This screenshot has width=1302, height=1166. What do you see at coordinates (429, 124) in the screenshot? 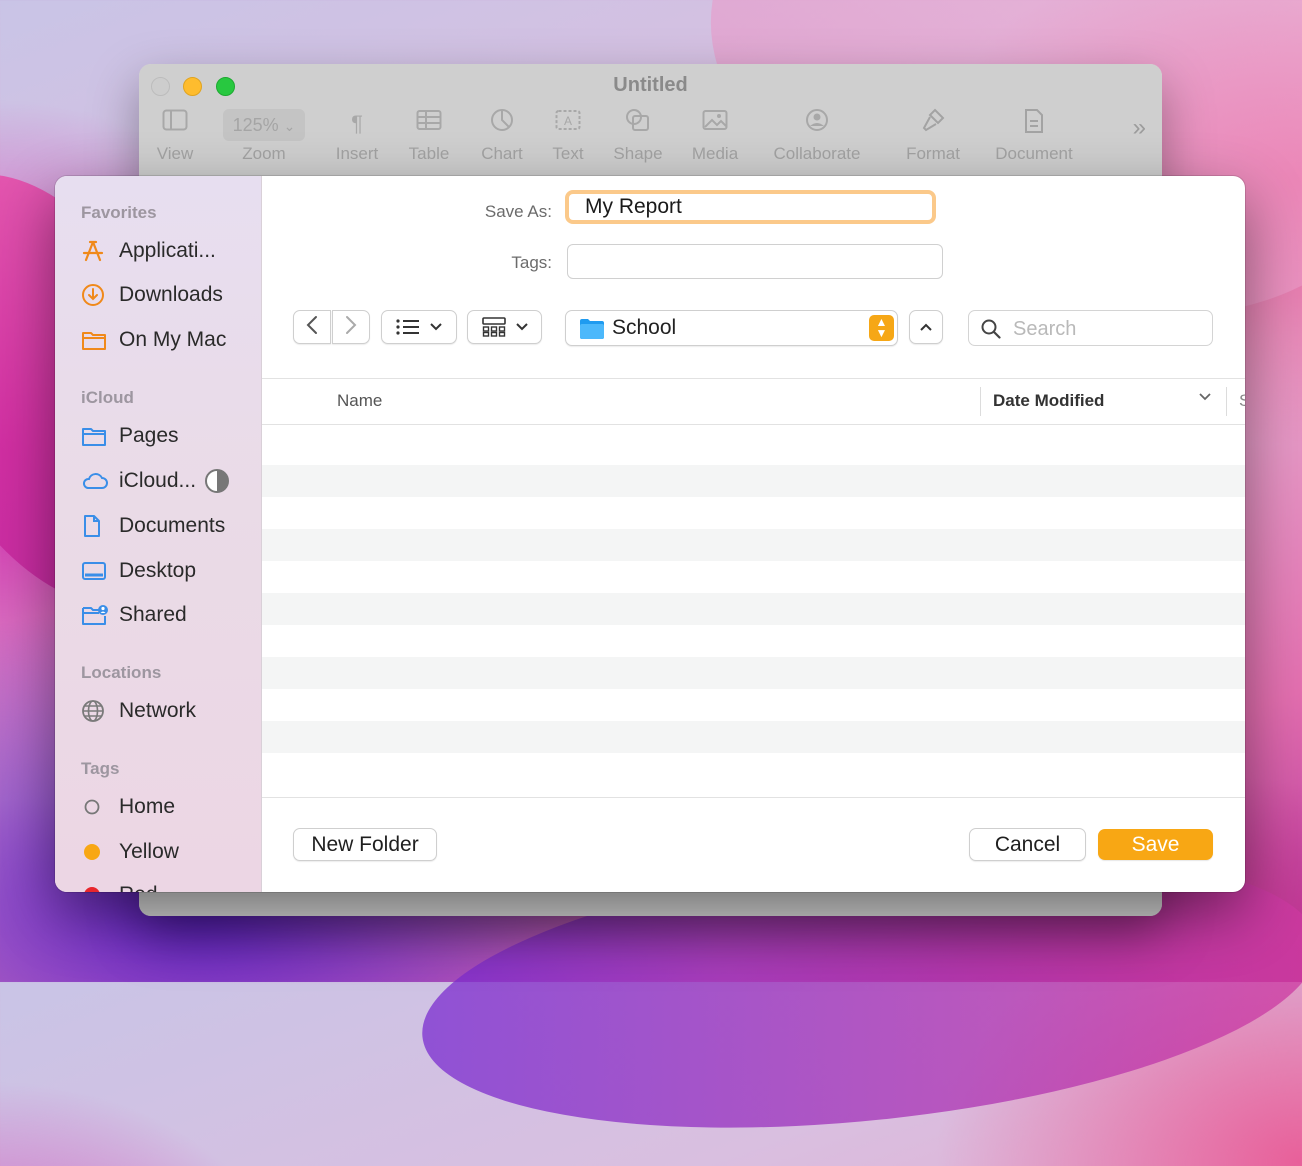
I see `table-icon` at bounding box center [429, 124].